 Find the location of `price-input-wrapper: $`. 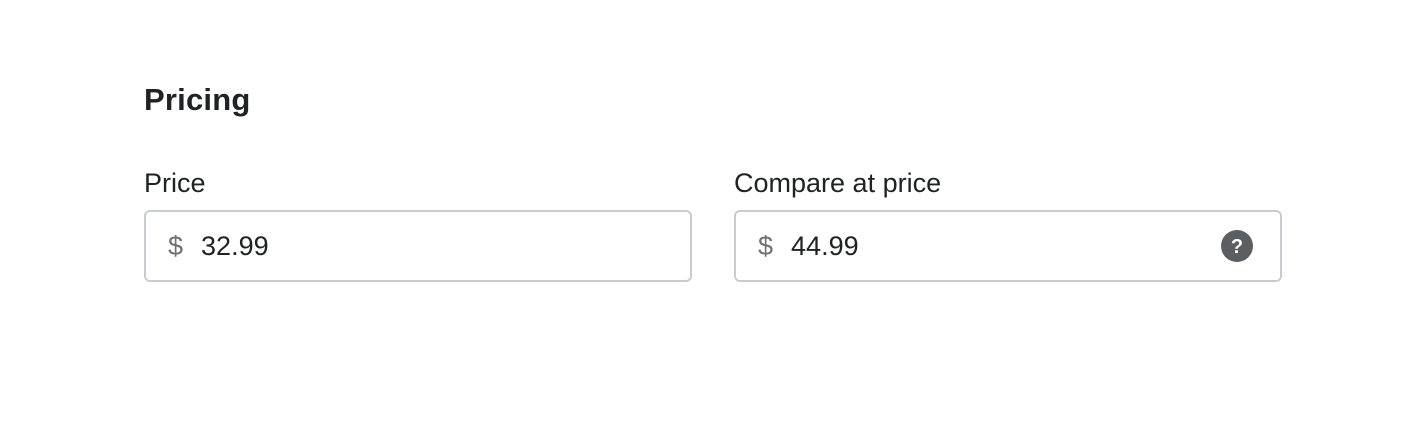

price-input-wrapper: $ is located at coordinates (418, 246).